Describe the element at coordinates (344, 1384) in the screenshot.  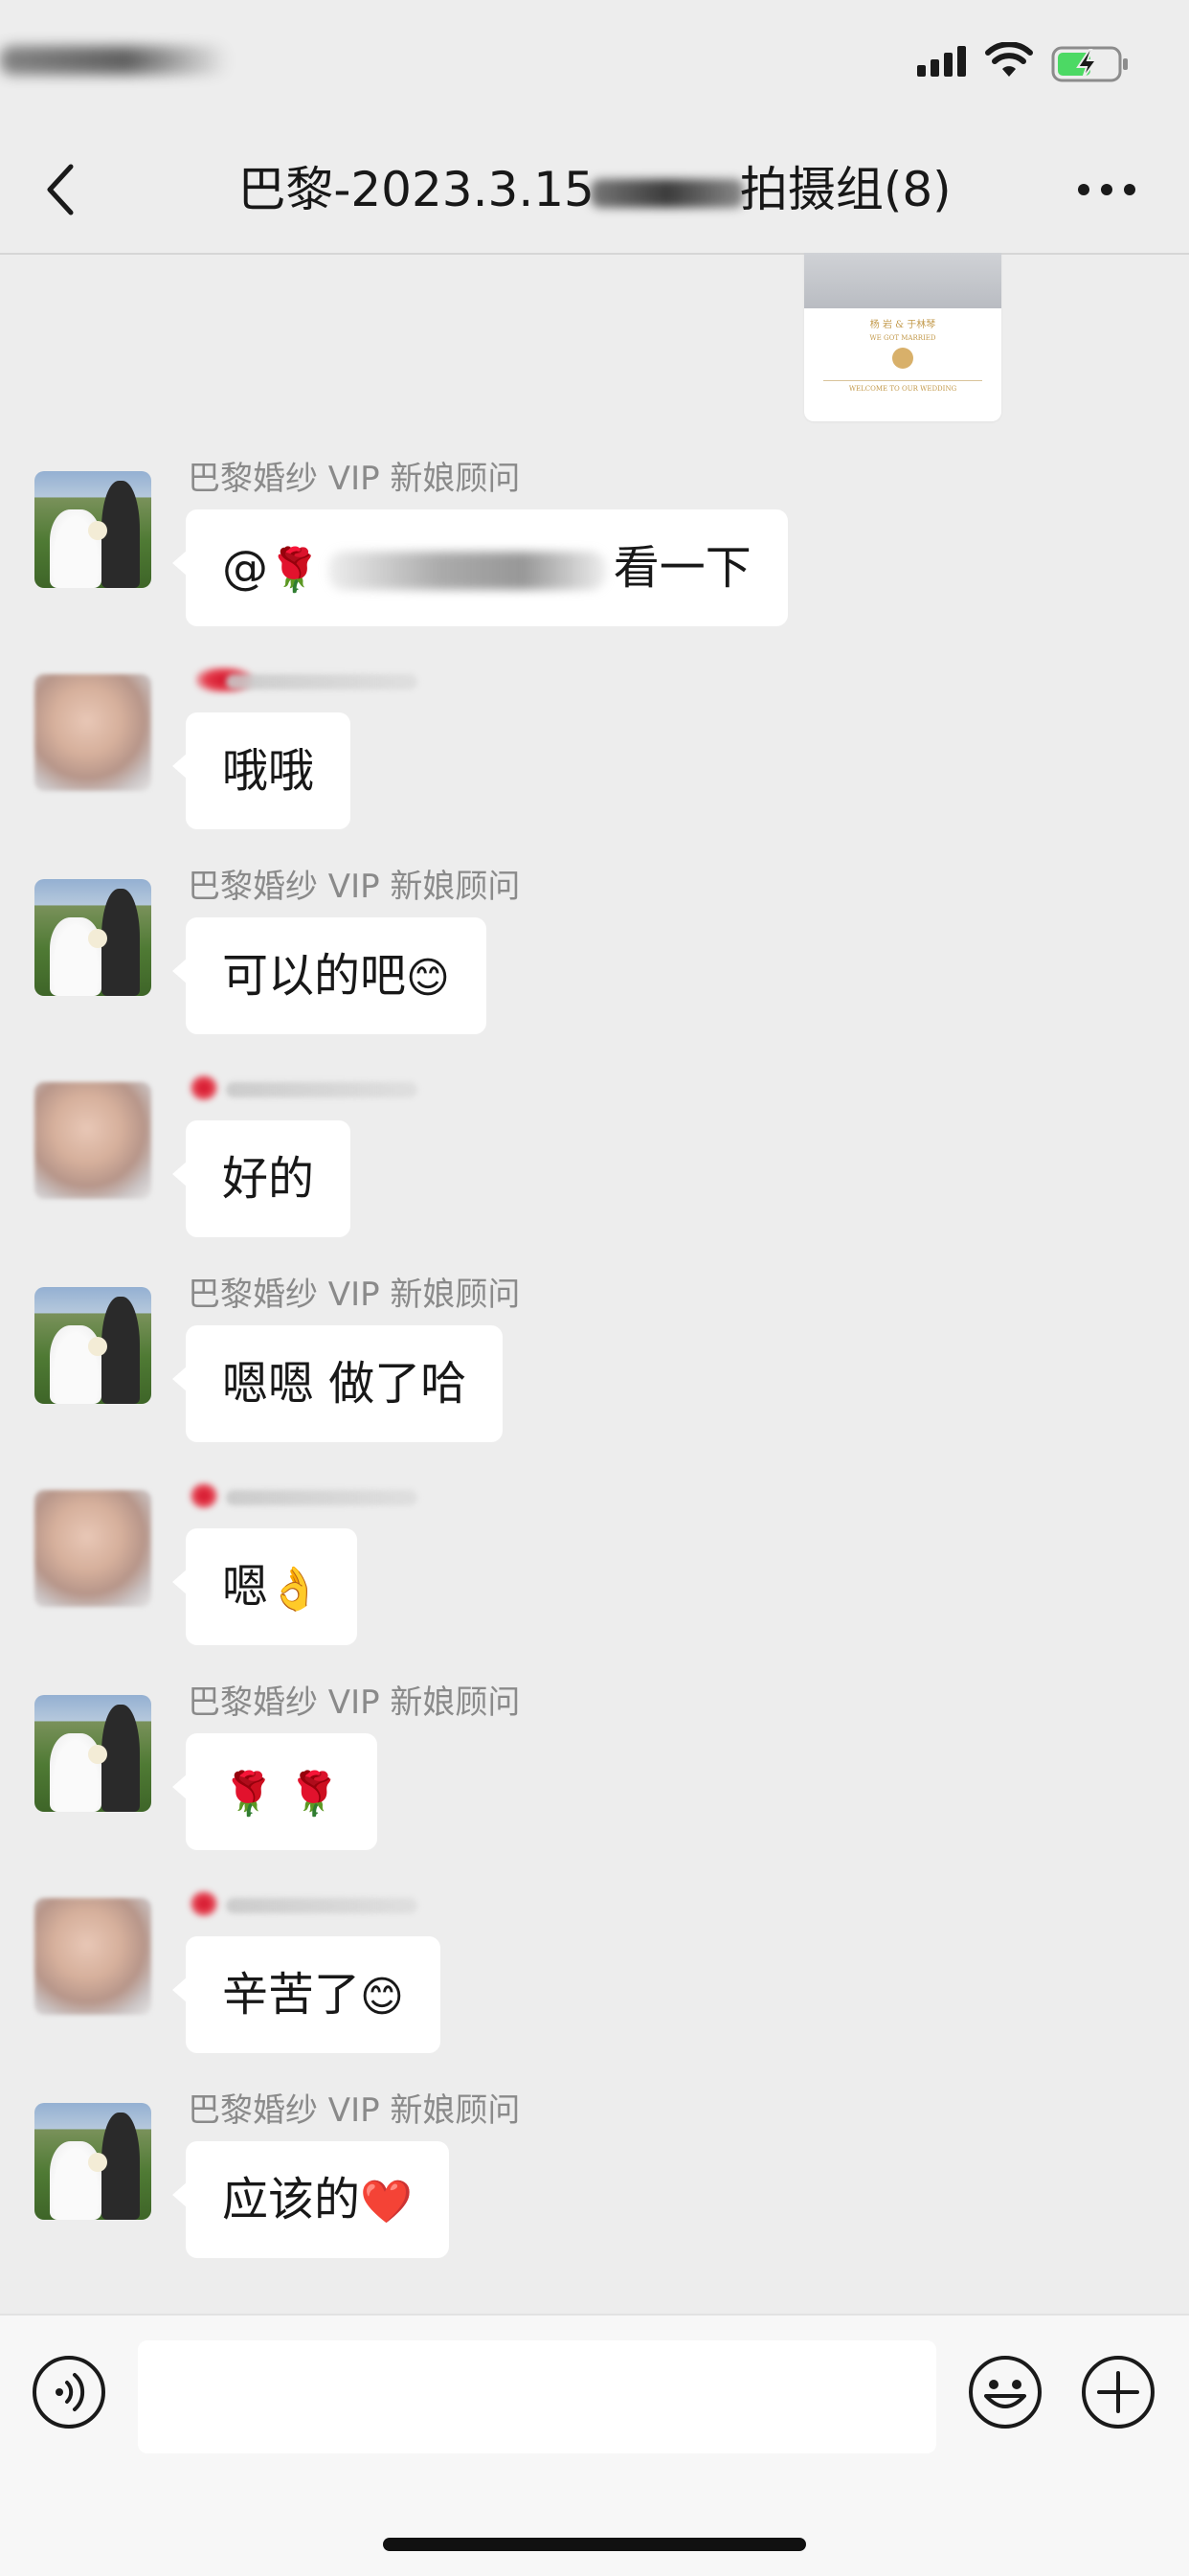
I see `message-text: 嗯嗯 做了哈` at that location.